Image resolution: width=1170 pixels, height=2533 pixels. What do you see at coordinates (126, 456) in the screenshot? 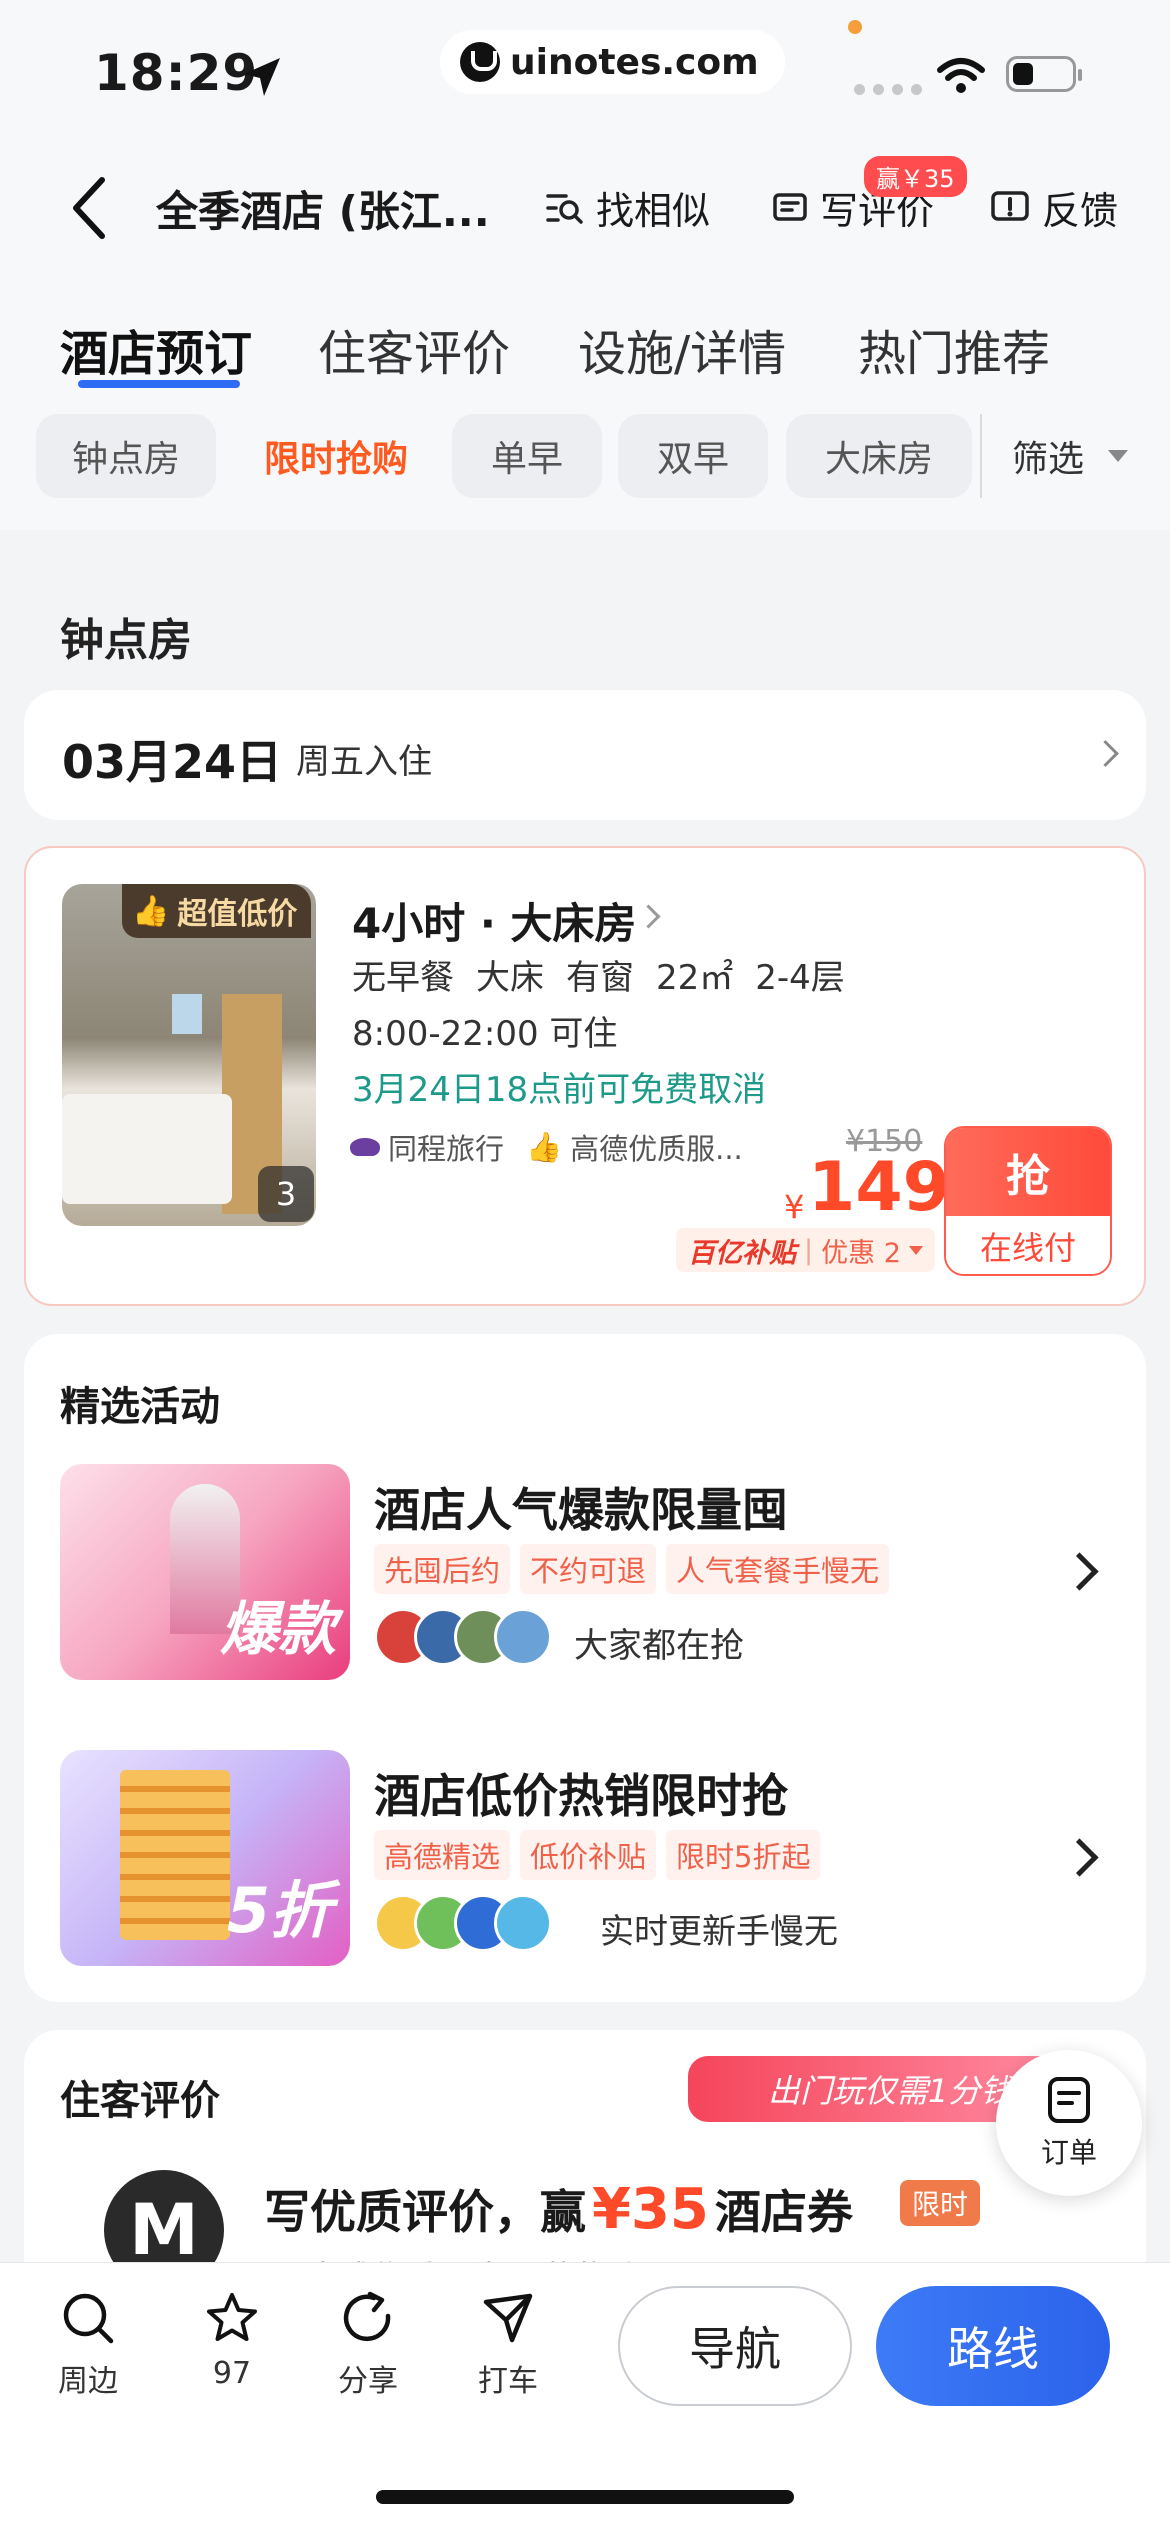
I see `chip-hourly-room: 钟点房` at bounding box center [126, 456].